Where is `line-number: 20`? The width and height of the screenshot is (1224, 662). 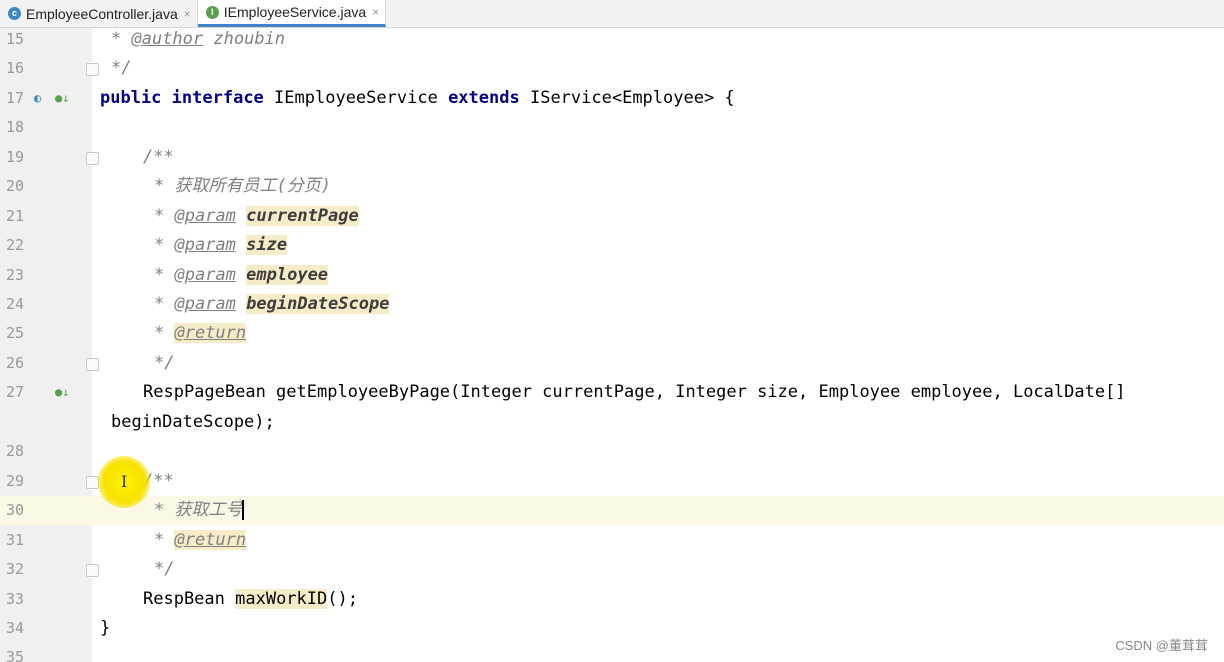
line-number: 20 is located at coordinates (15, 186).